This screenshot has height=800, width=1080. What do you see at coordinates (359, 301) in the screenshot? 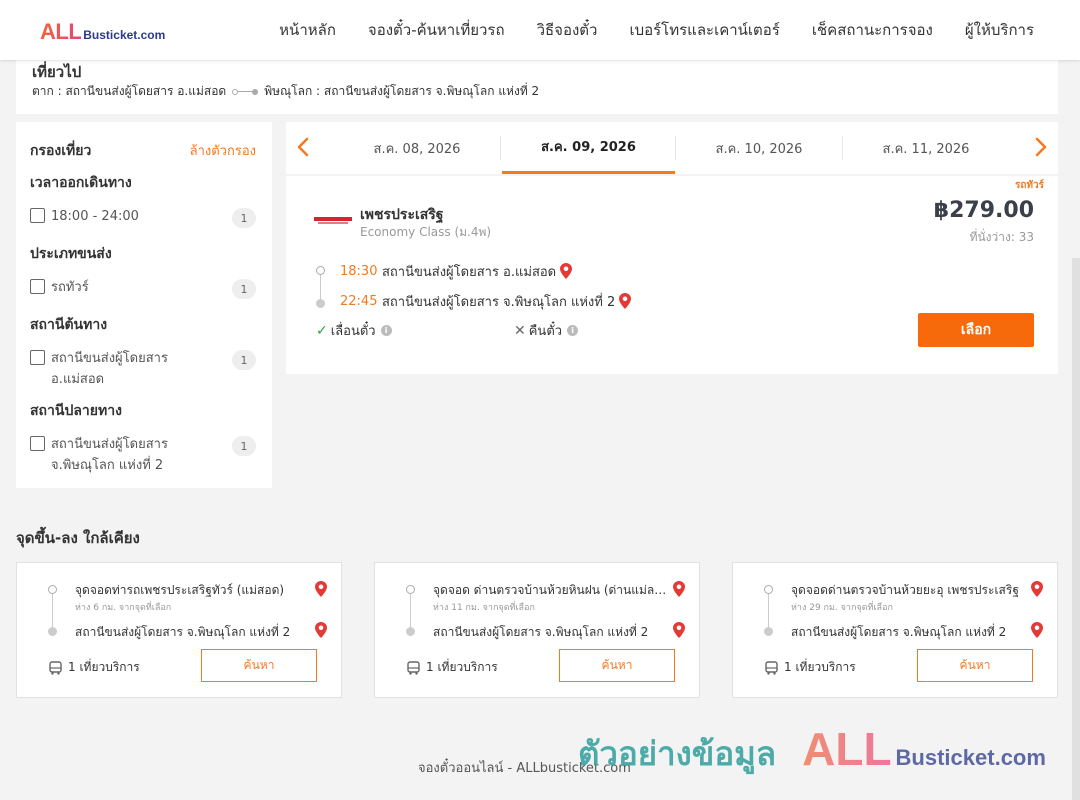
I see `arrival-time: 22:45` at bounding box center [359, 301].